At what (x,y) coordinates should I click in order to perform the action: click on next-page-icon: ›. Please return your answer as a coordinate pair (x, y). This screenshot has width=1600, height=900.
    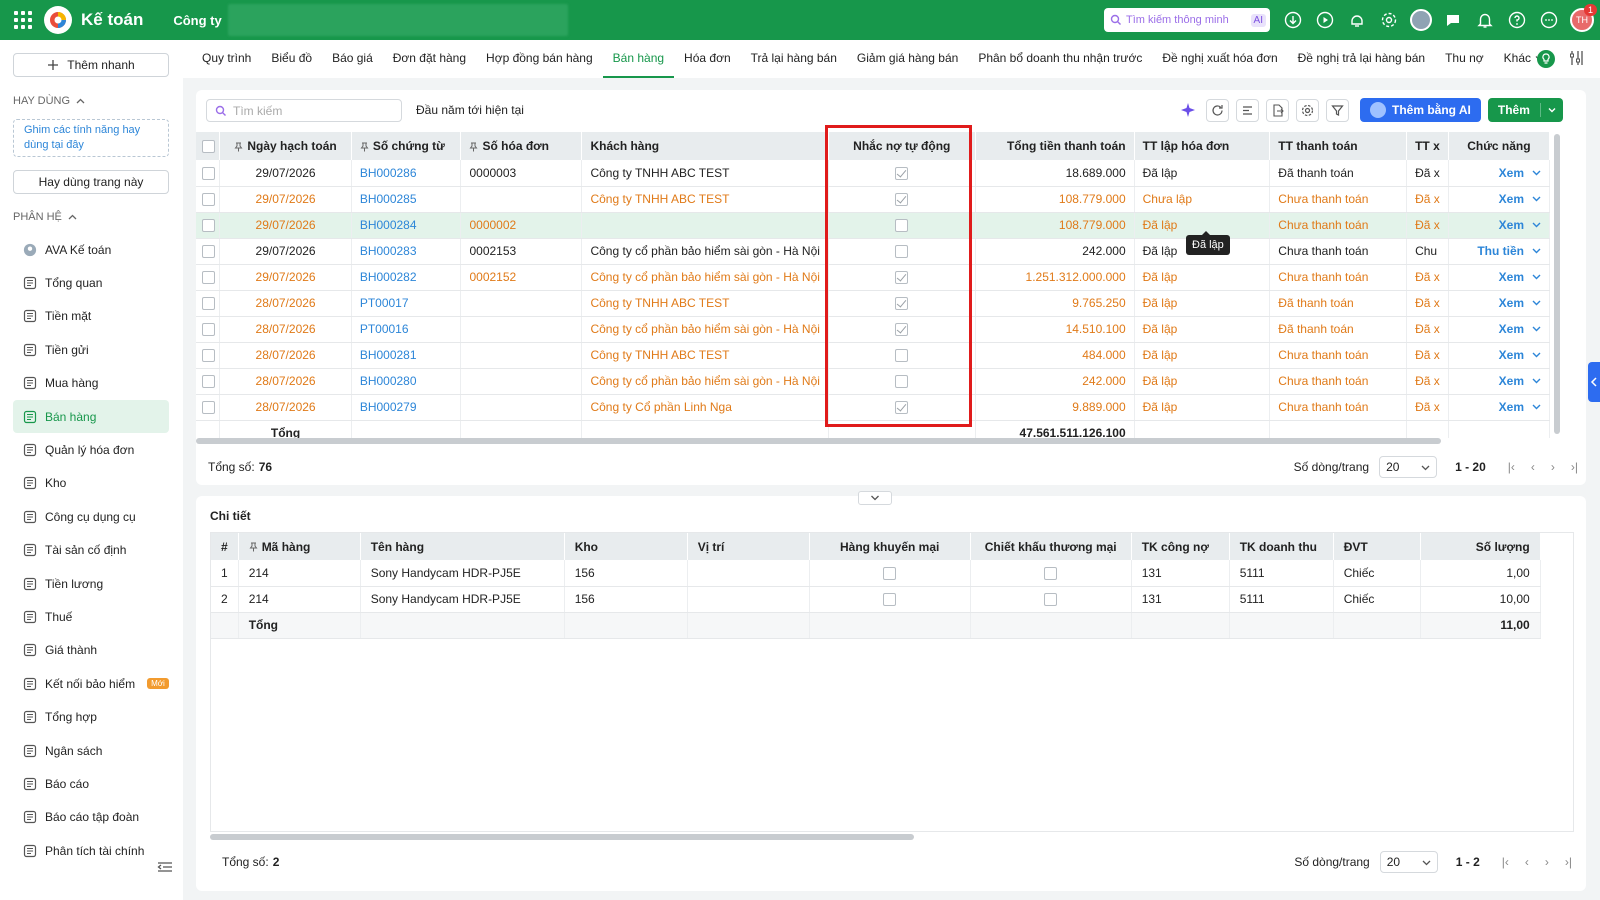
    Looking at the image, I should click on (1553, 467).